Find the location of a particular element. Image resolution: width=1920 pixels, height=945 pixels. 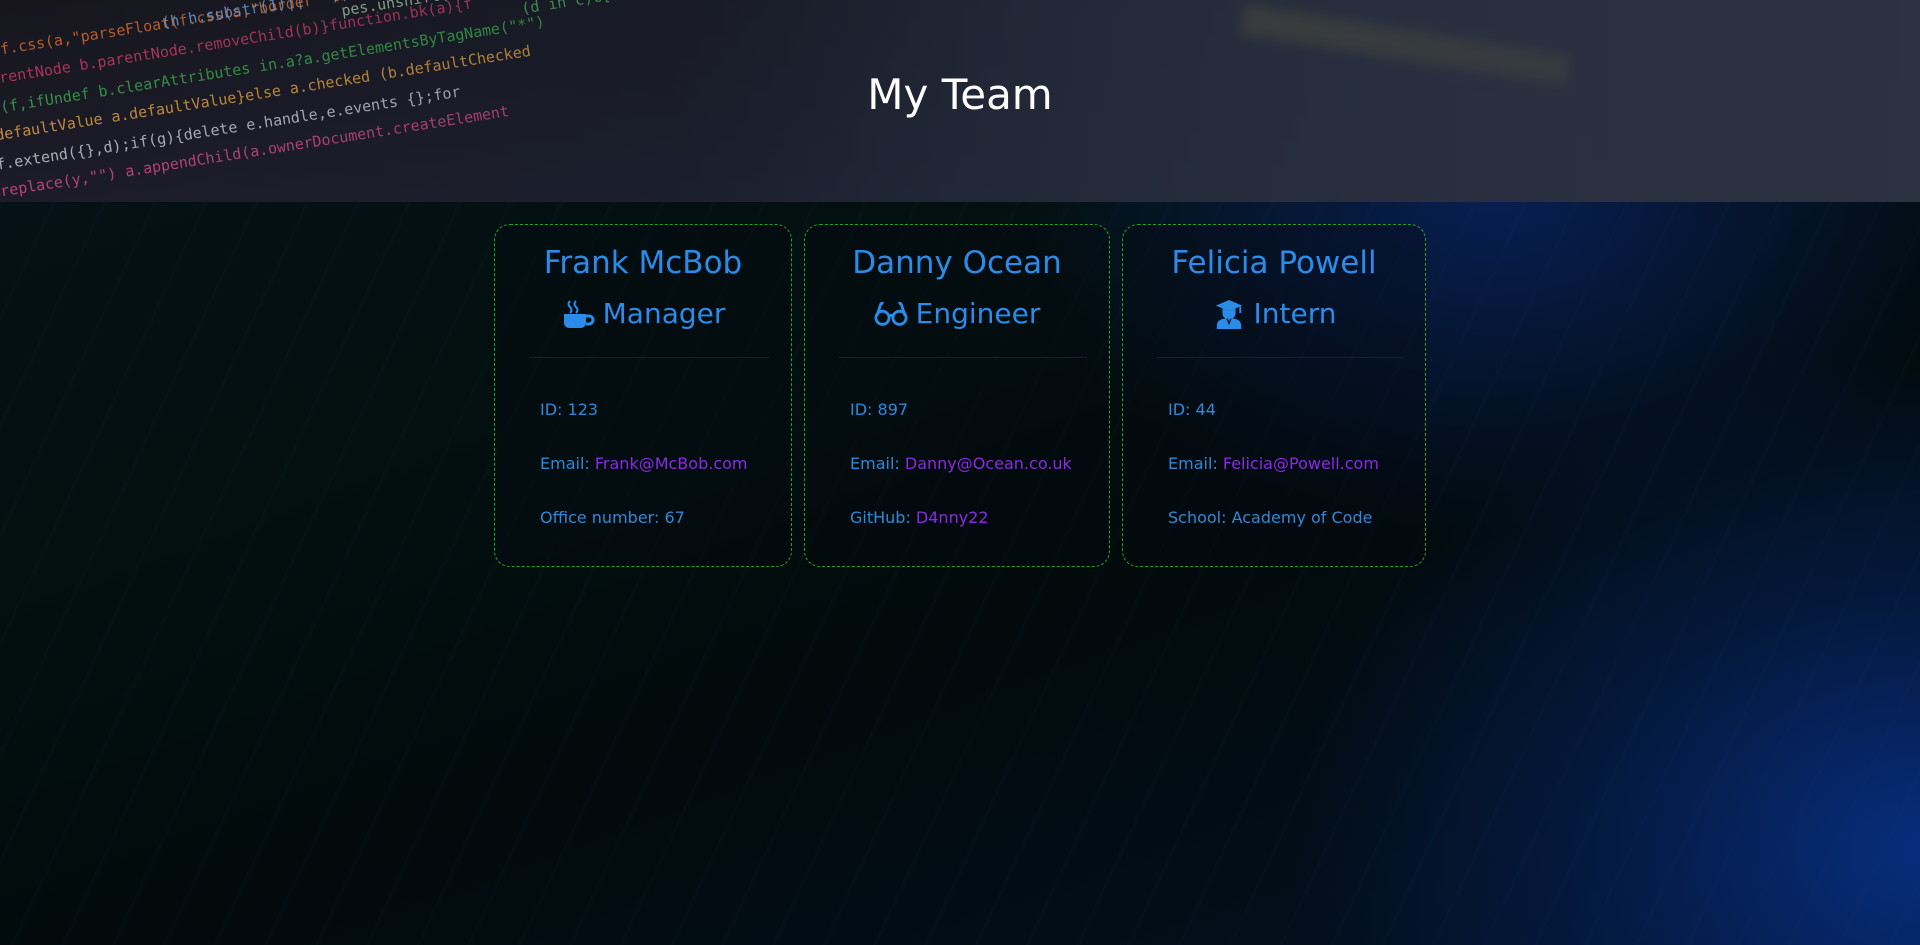

page-title: My Team is located at coordinates (960, 94).